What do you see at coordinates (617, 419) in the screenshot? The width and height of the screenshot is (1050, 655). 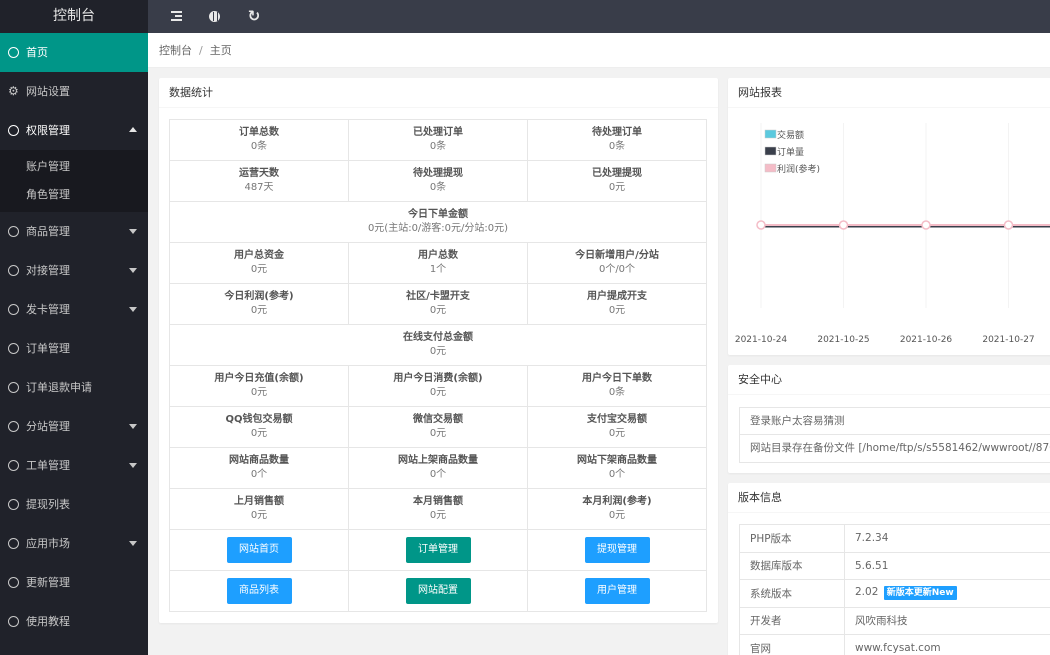 I see `stat-label: 支付宝交易额` at bounding box center [617, 419].